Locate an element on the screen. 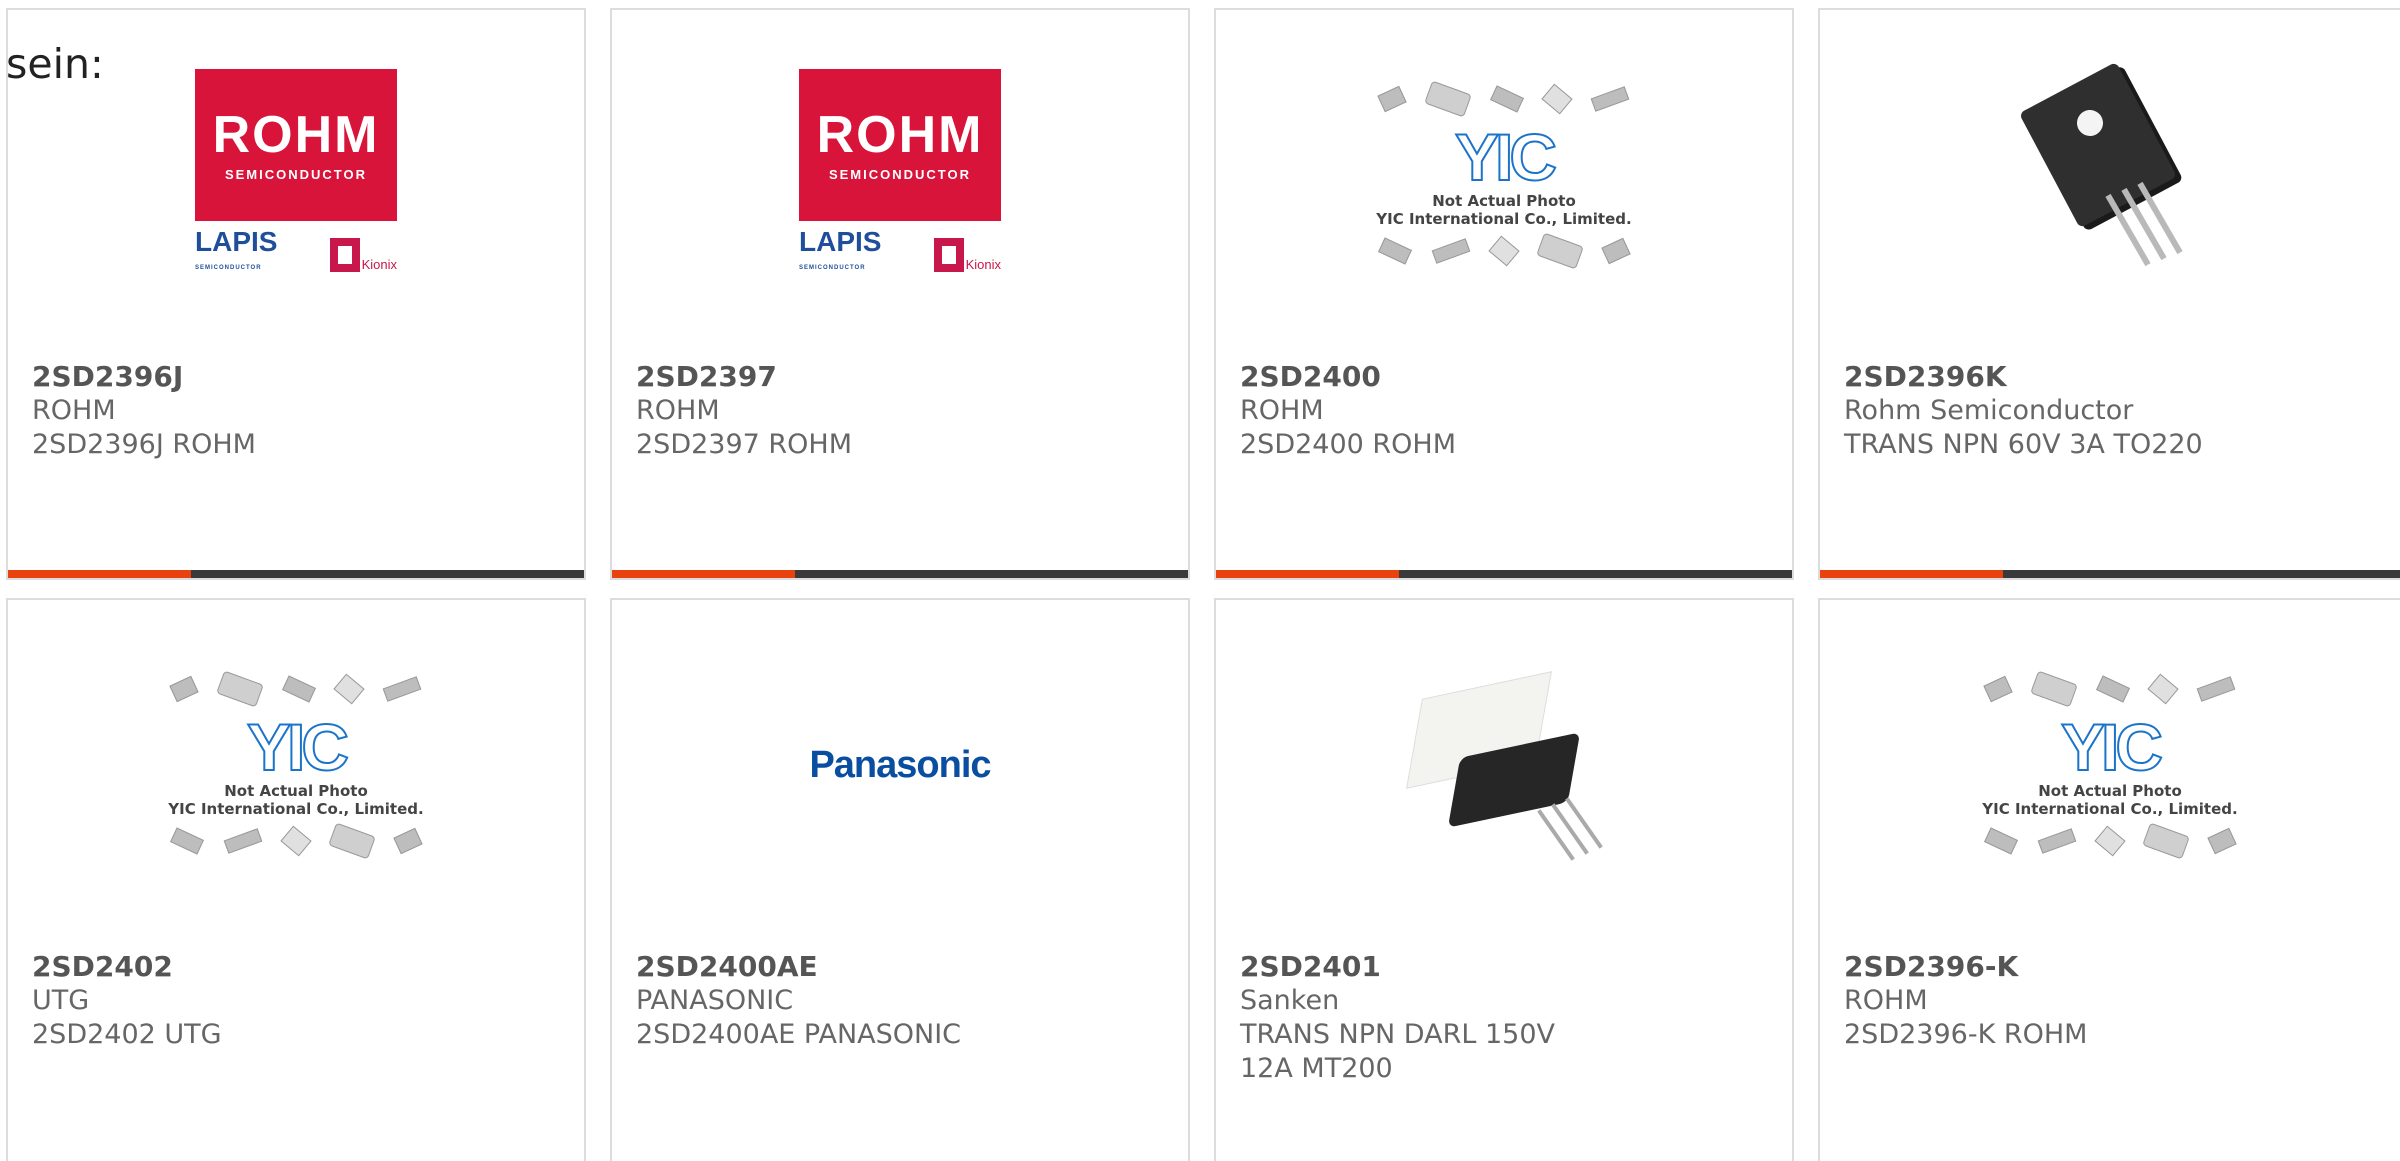 The width and height of the screenshot is (2400, 1161). transistor-mt200-image is located at coordinates (1504, 765).